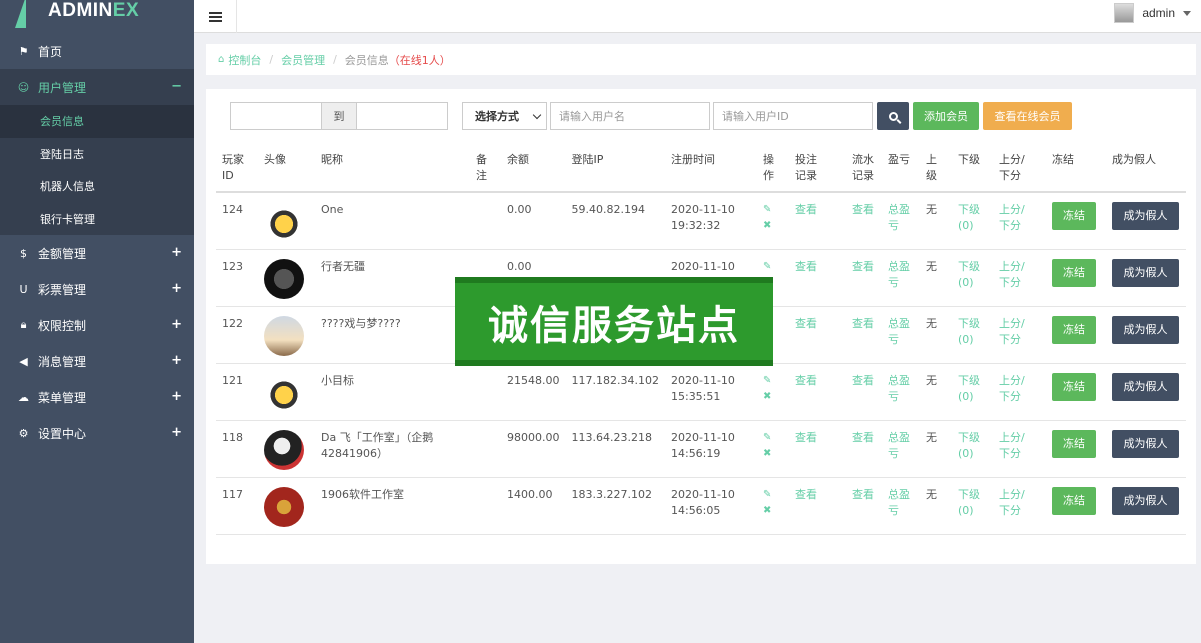 This screenshot has height=643, width=1201. What do you see at coordinates (537, 114) in the screenshot?
I see `chevron-down-icon` at bounding box center [537, 114].